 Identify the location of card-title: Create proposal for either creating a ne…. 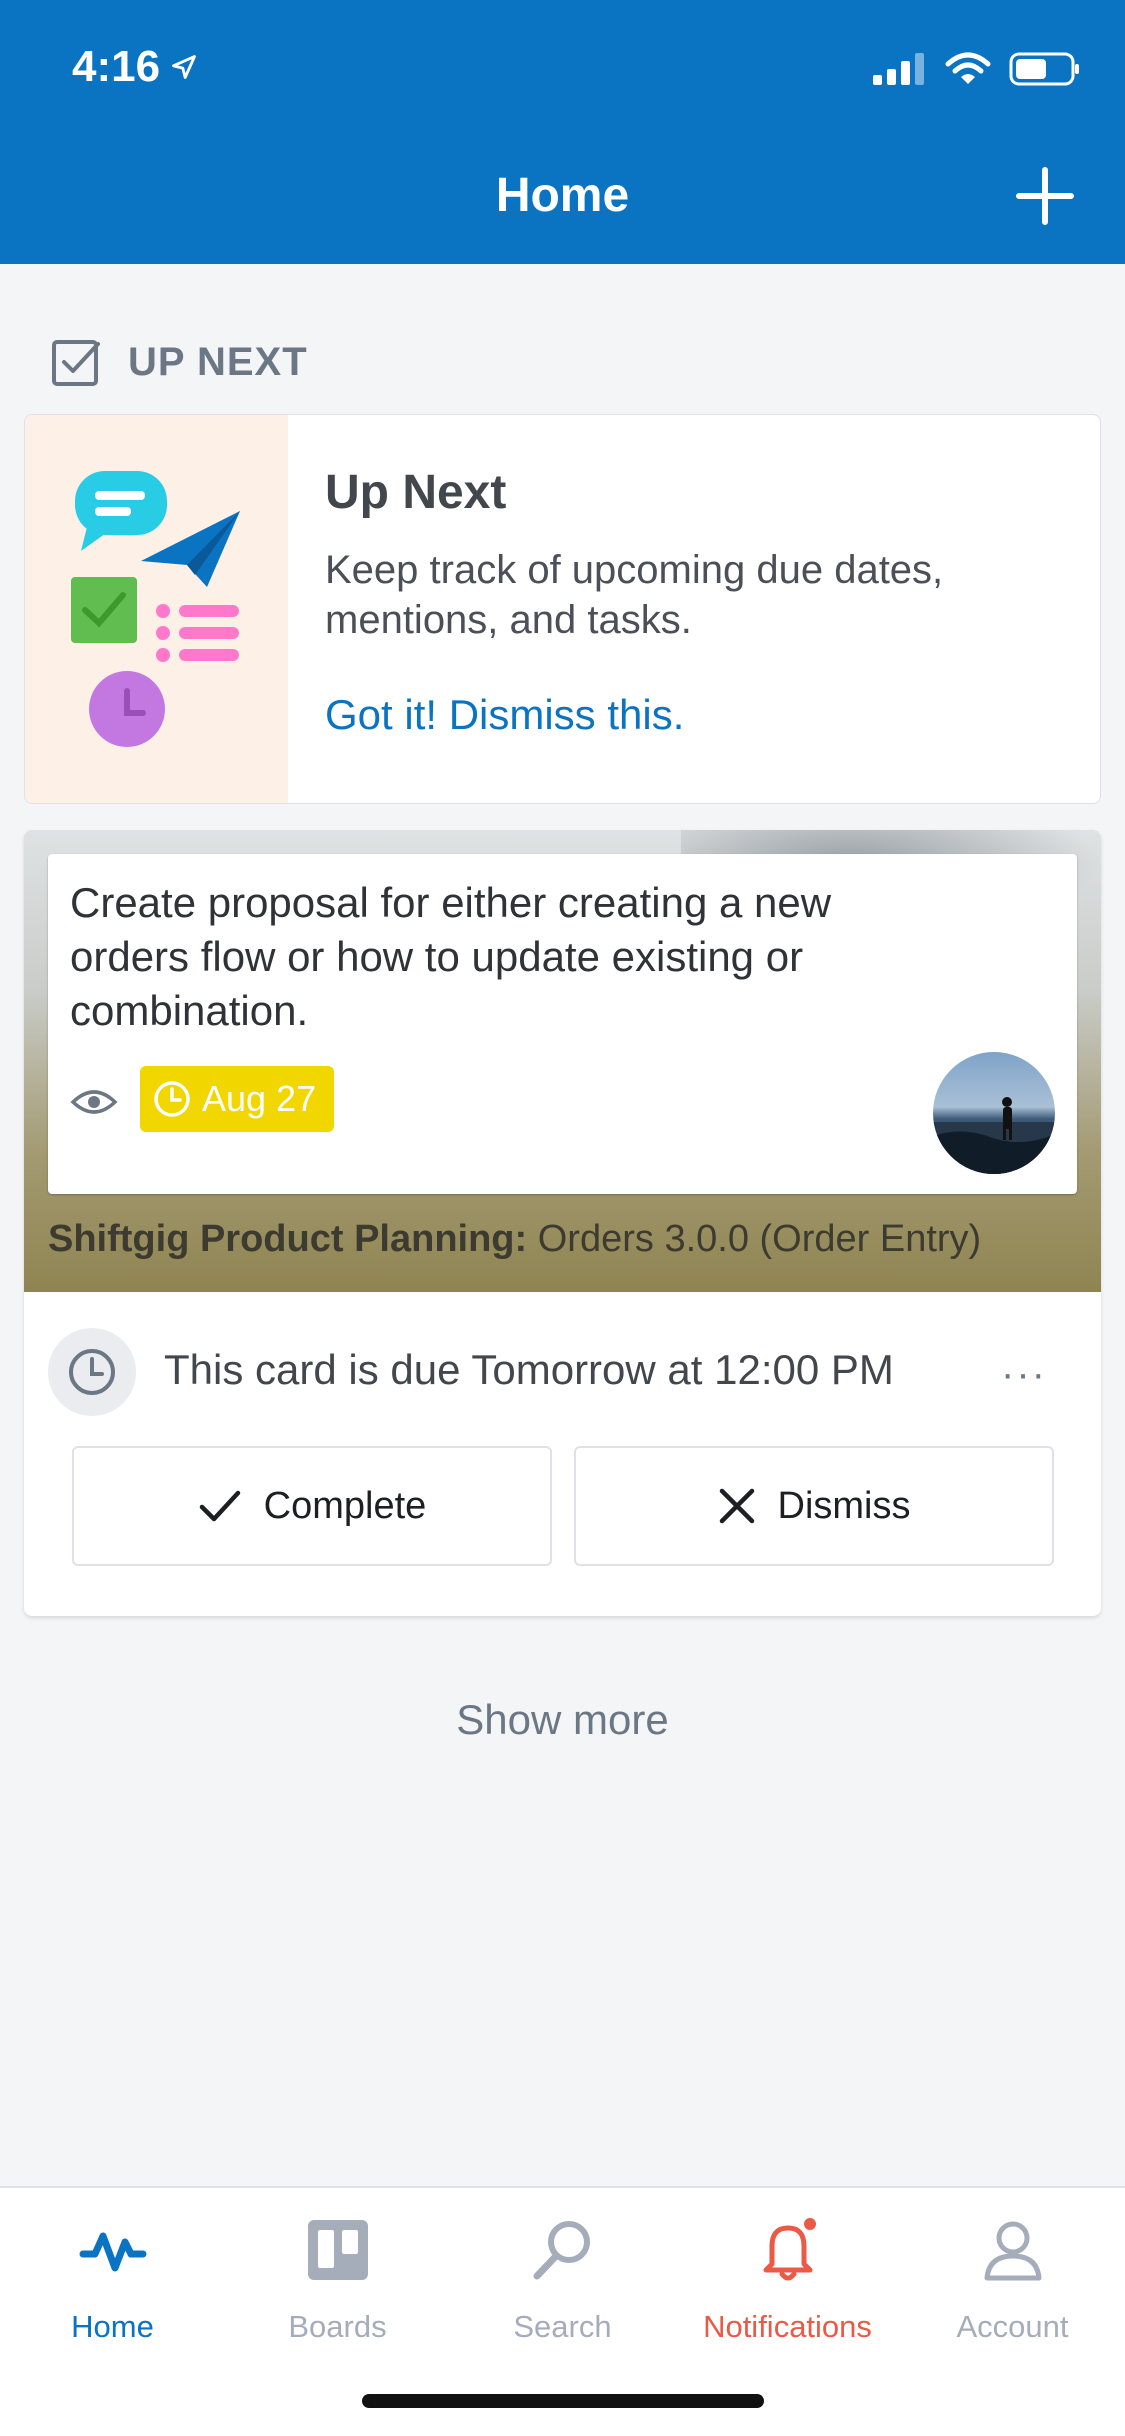
(451, 956).